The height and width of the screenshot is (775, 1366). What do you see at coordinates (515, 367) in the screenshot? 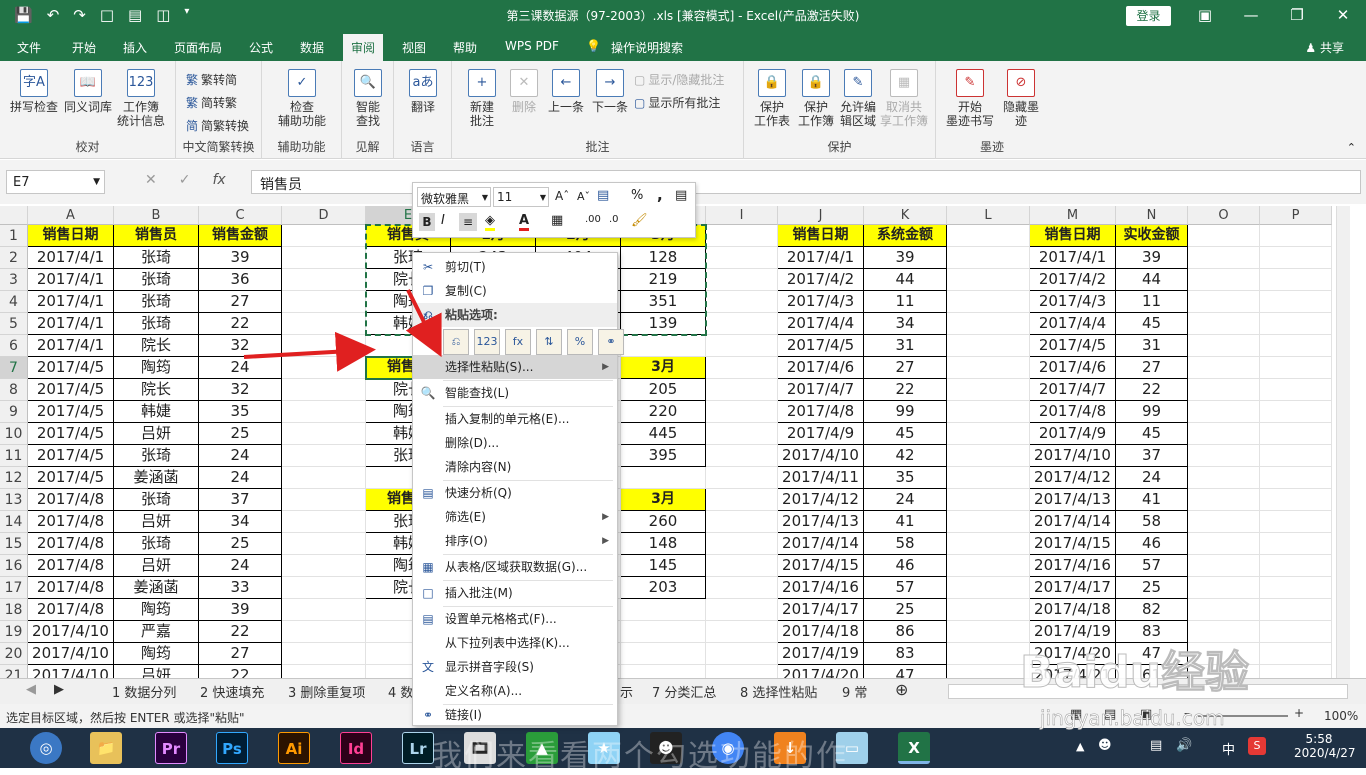
I see `menu-item-paste-special: 选择性粘贴(S)... ▶` at bounding box center [515, 367].